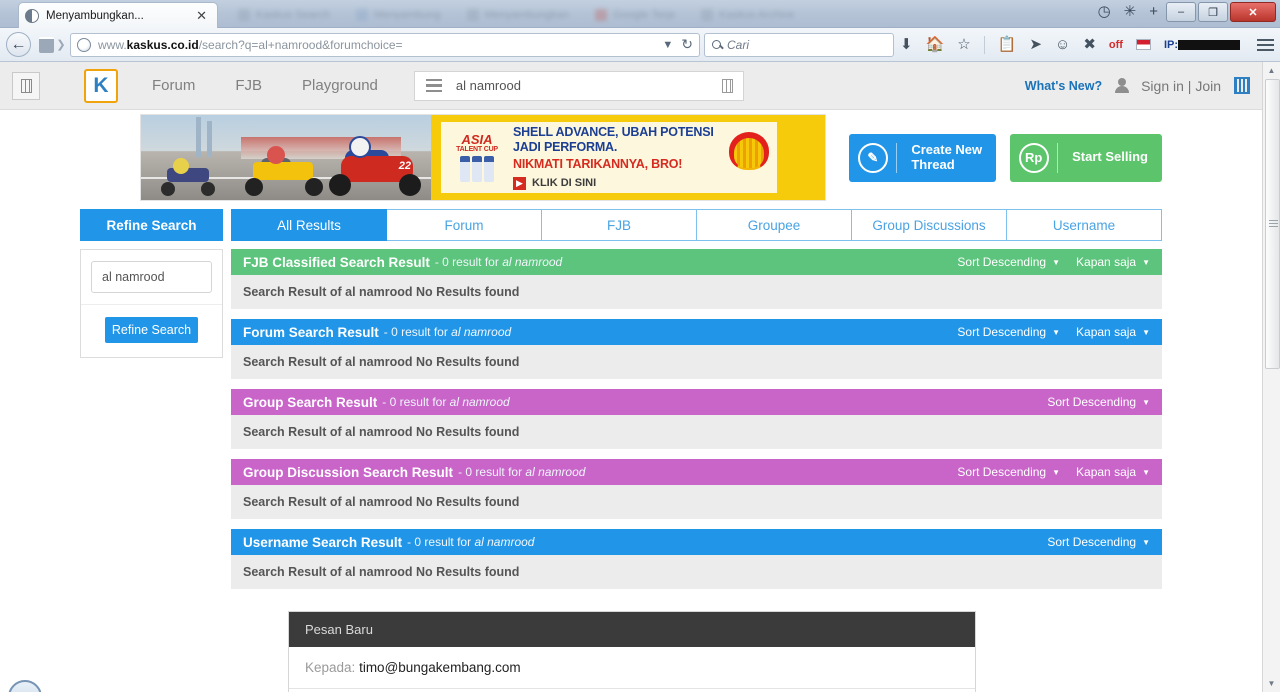 The width and height of the screenshot is (1280, 692). What do you see at coordinates (632, 668) in the screenshot?
I see `new-message-recipient-row: Kepada: timo@bungakembang.com` at bounding box center [632, 668].